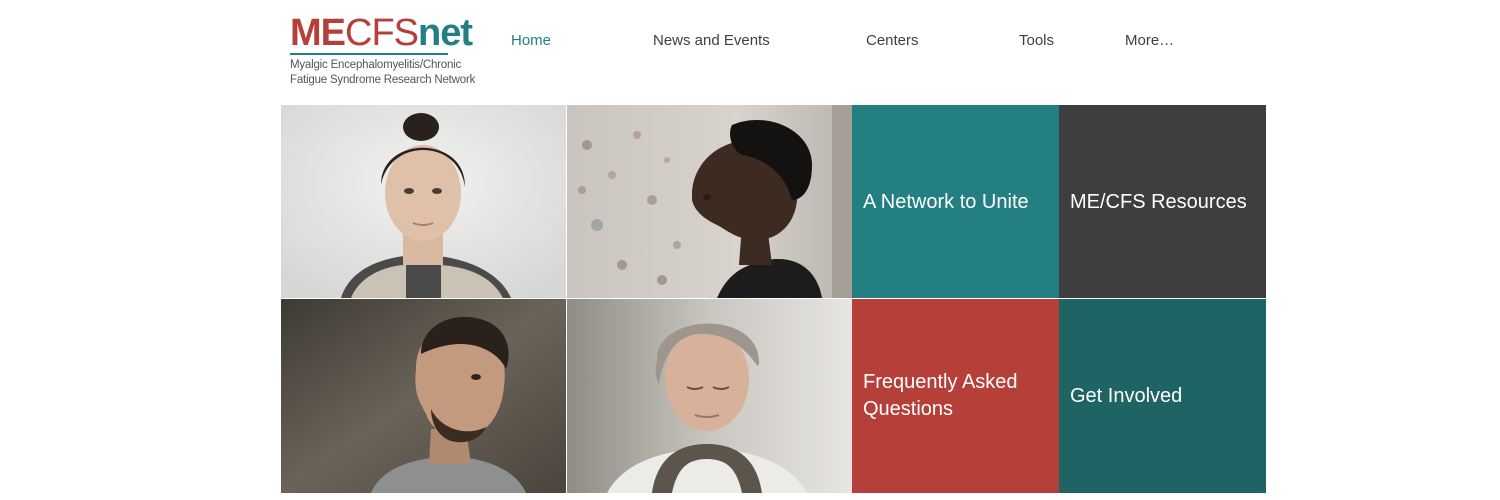  I want to click on tile-resources-label: ME/CFS Resources, so click(1158, 202).